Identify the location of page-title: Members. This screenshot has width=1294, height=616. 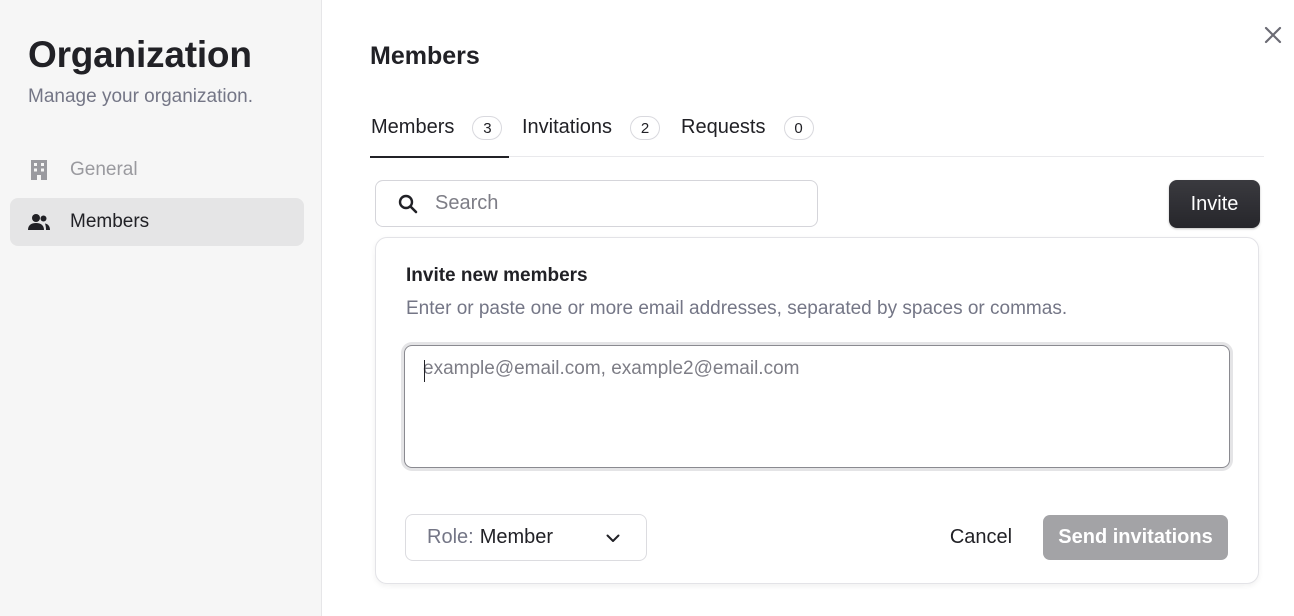
(425, 56).